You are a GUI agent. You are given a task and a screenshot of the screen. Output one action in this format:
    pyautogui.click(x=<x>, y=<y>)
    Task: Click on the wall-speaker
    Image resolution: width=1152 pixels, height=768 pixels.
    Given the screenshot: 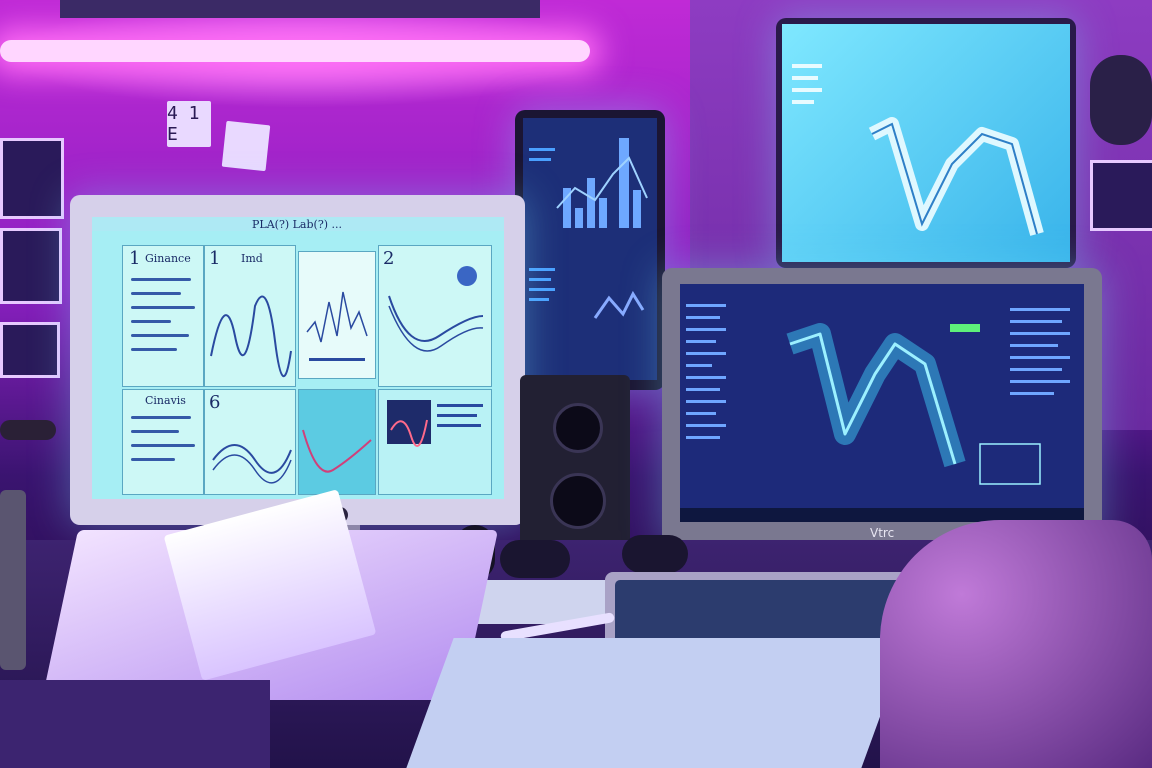 What is the action you would take?
    pyautogui.click(x=1121, y=100)
    